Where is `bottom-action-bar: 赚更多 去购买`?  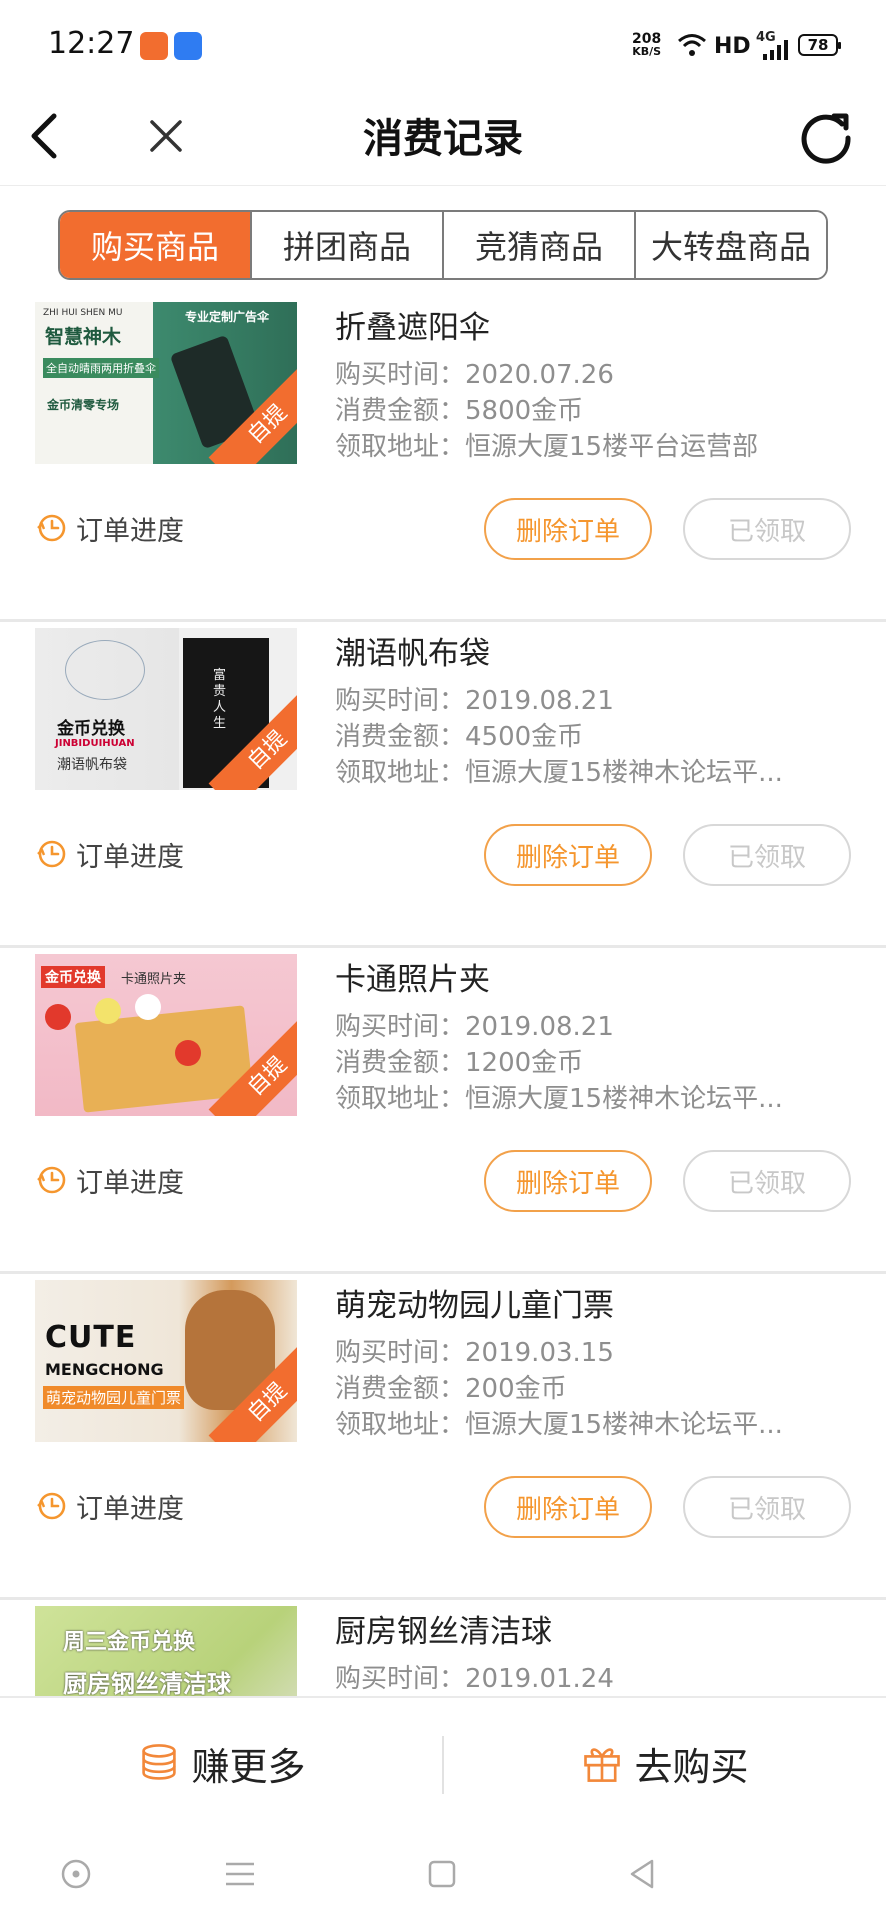
bottom-action-bar: 赚更多 去购买 is located at coordinates (443, 1761).